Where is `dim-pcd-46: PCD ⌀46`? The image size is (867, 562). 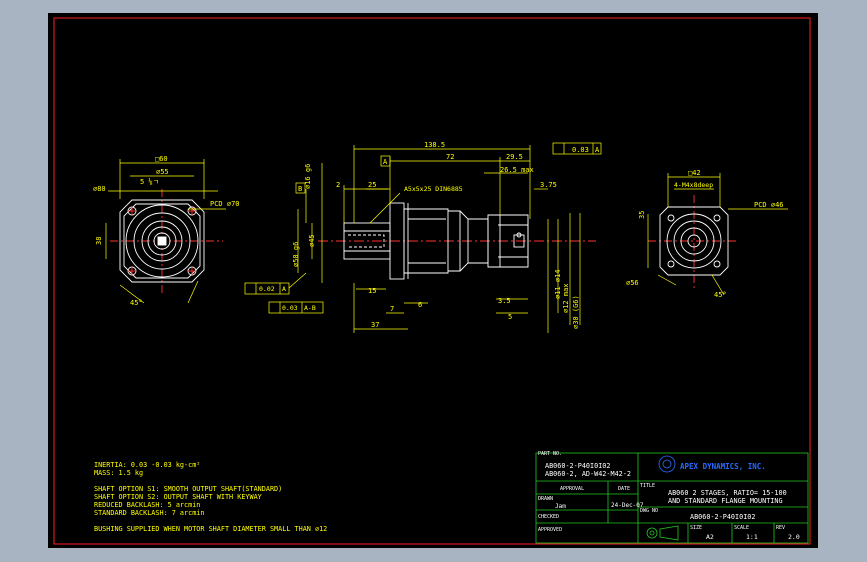
dim-pcd-46: PCD ⌀46 is located at coordinates (769, 205).